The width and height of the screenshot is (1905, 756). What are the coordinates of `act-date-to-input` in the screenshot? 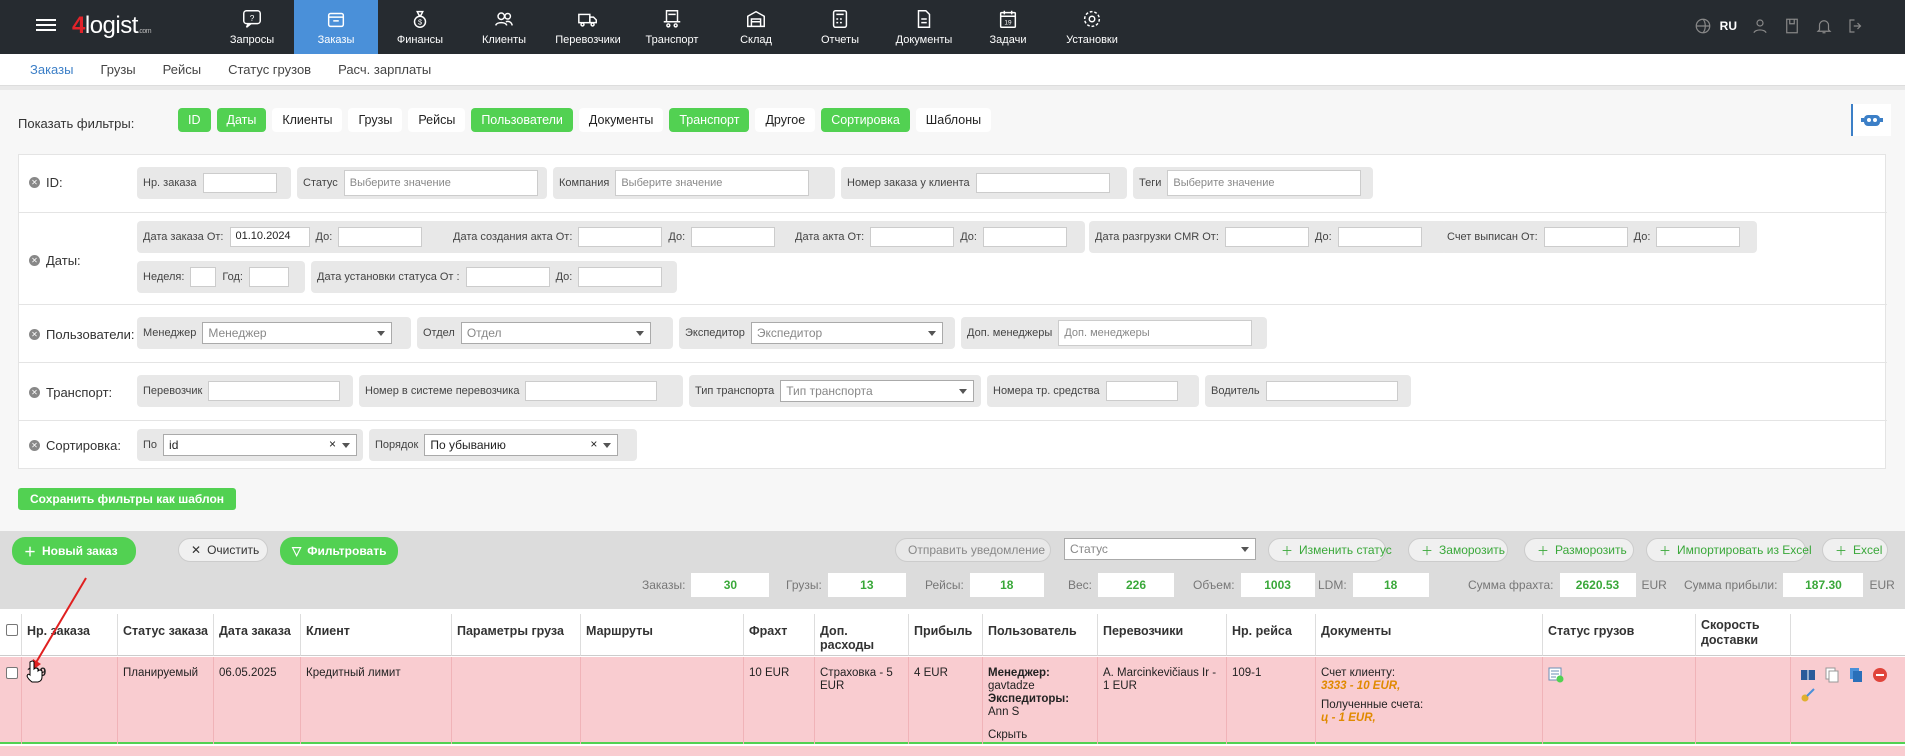 It's located at (1024, 237).